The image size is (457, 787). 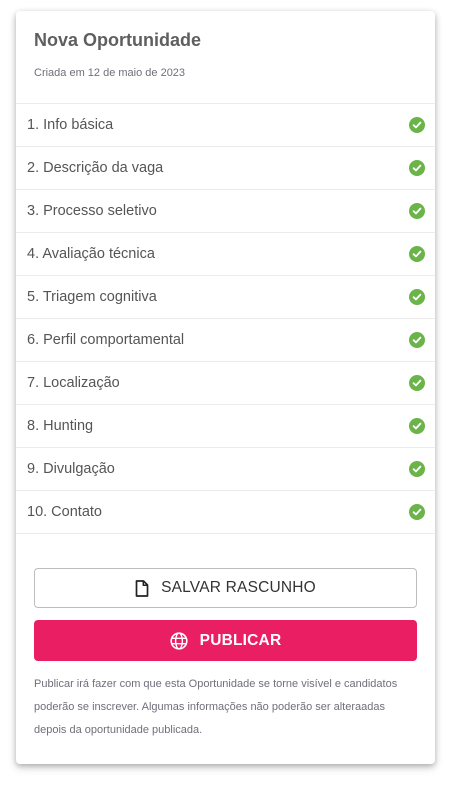 What do you see at coordinates (71, 469) in the screenshot?
I see `step-label: 9. Divulgação` at bounding box center [71, 469].